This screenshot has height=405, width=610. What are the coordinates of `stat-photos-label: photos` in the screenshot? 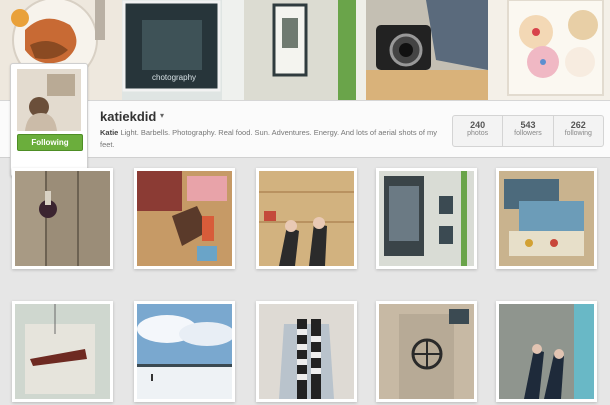 It's located at (478, 133).